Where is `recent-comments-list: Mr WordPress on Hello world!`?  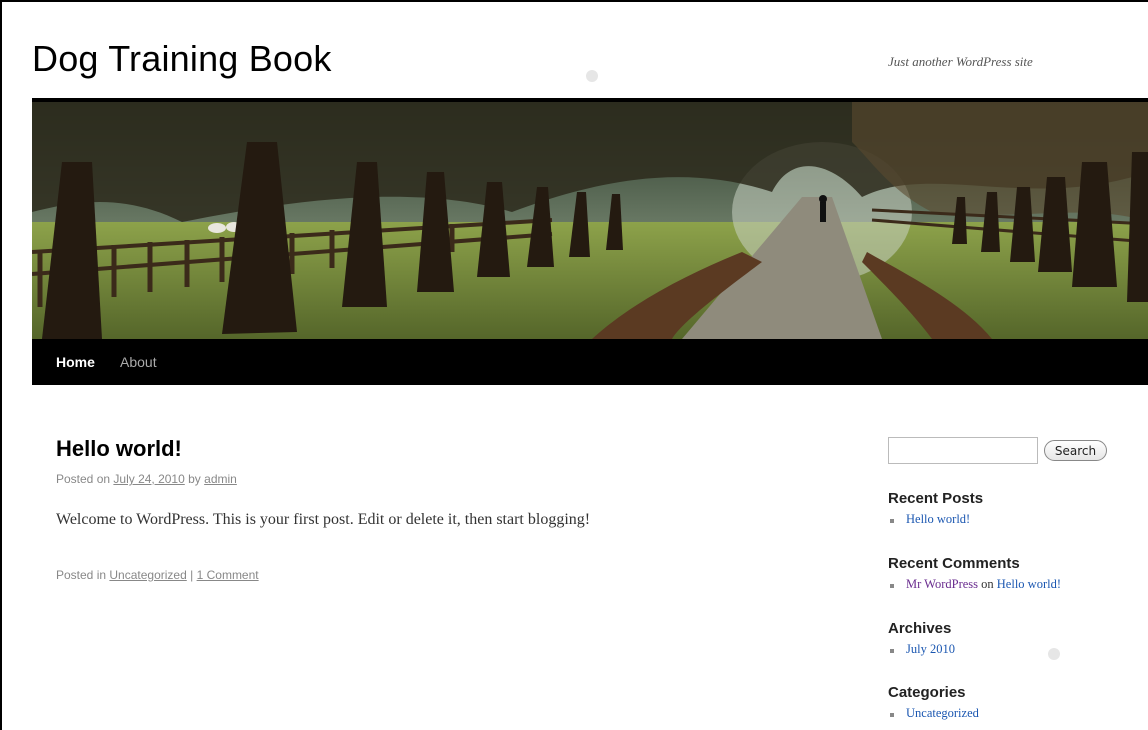 recent-comments-list: Mr WordPress on Hello world! is located at coordinates (974, 584).